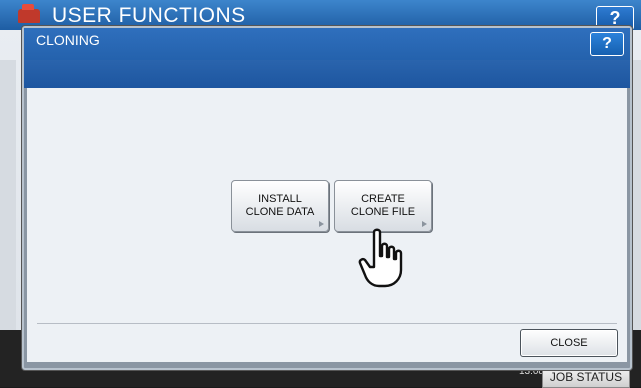 The height and width of the screenshot is (388, 641). What do you see at coordinates (280, 212) in the screenshot?
I see `install-button-line2: CLONE DATA` at bounding box center [280, 212].